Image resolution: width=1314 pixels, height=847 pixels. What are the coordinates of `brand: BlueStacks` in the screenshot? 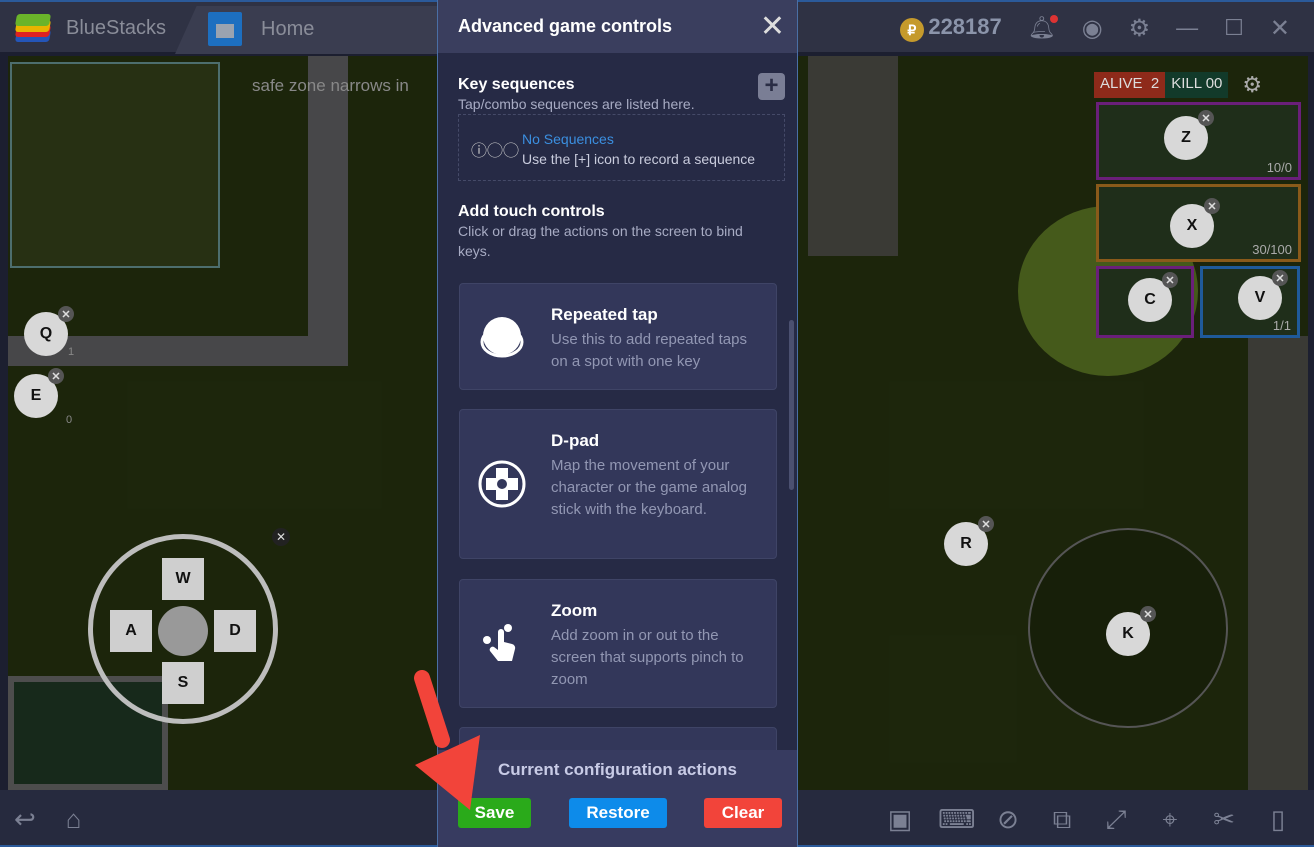 It's located at (90, 28).